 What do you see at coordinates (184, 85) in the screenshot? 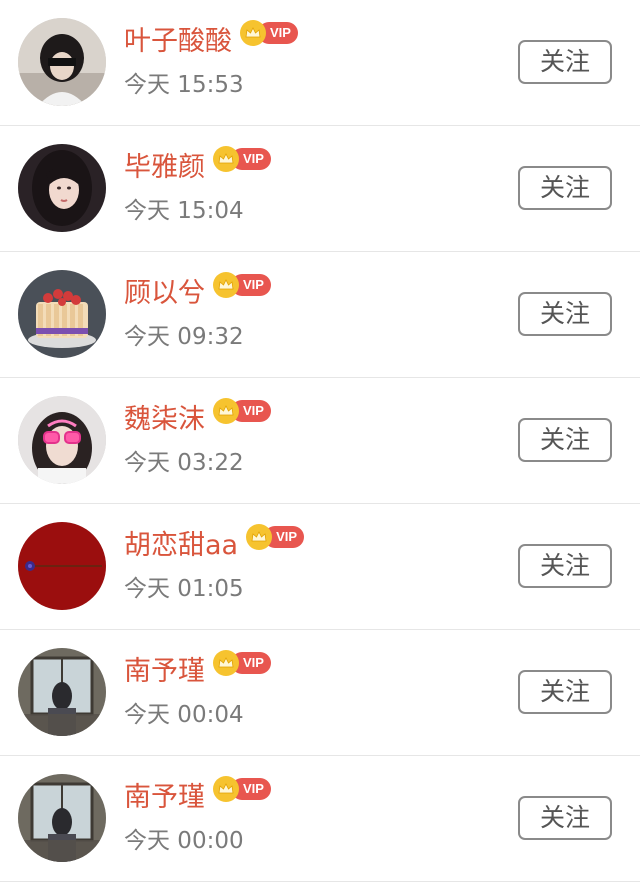
I see `follow-time: 今天 15:53` at bounding box center [184, 85].